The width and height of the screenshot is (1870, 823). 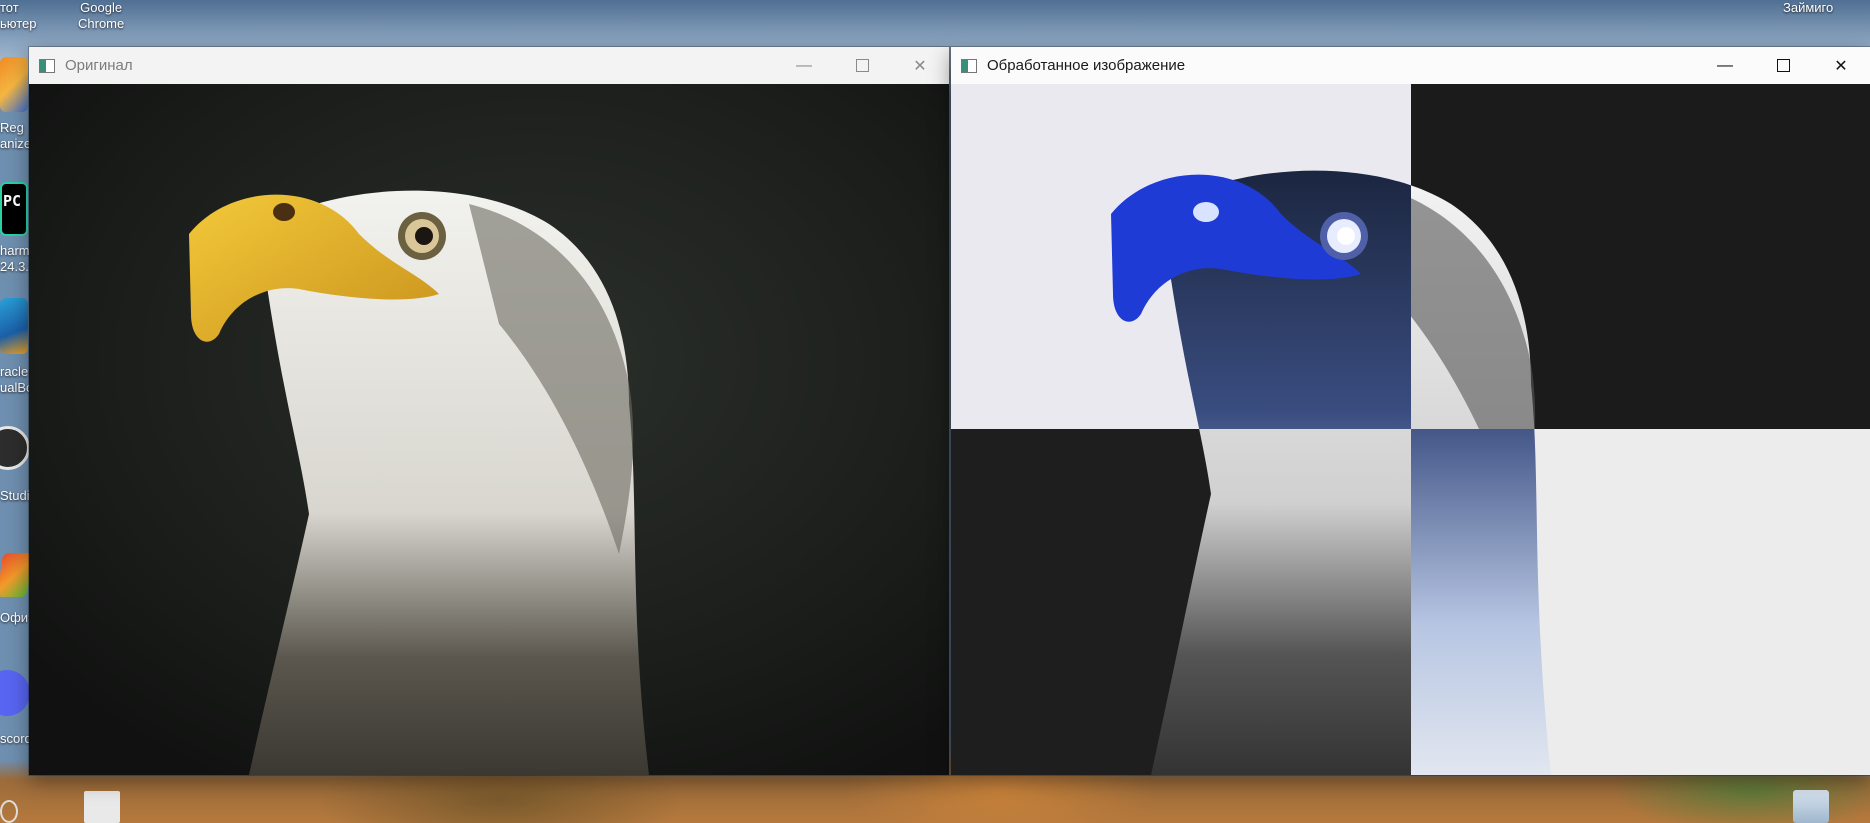 I want to click on desktop-icon-label-zaymigo: Займиго, so click(x=1808, y=8).